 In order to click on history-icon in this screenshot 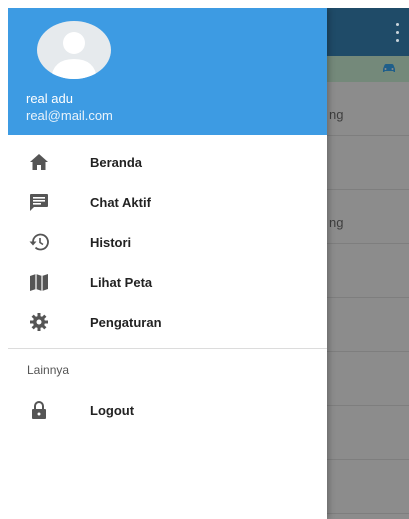, I will do `click(39, 242)`.